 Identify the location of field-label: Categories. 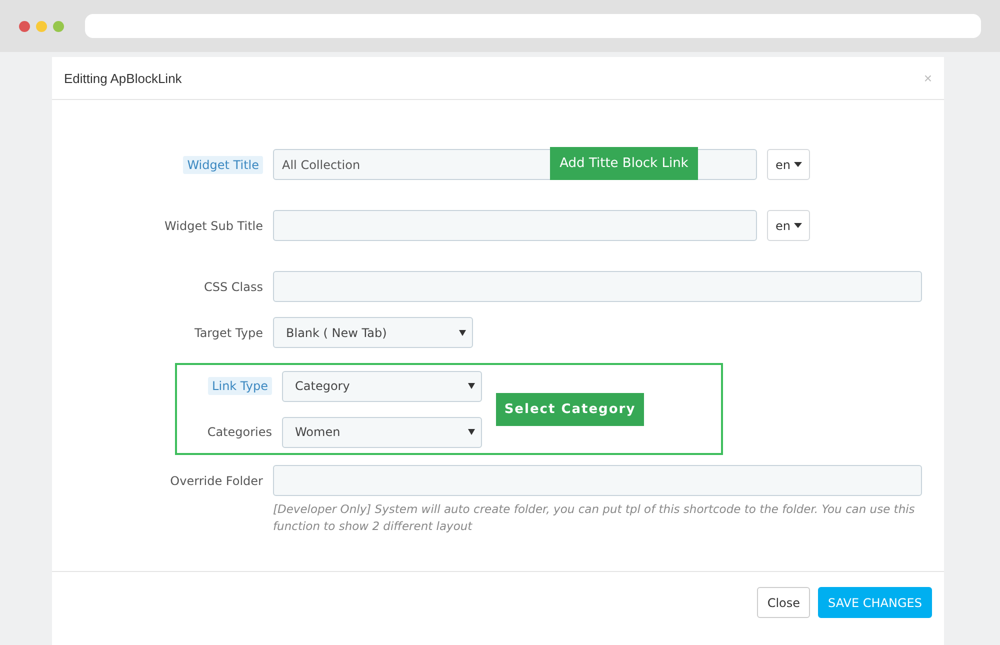
(239, 432).